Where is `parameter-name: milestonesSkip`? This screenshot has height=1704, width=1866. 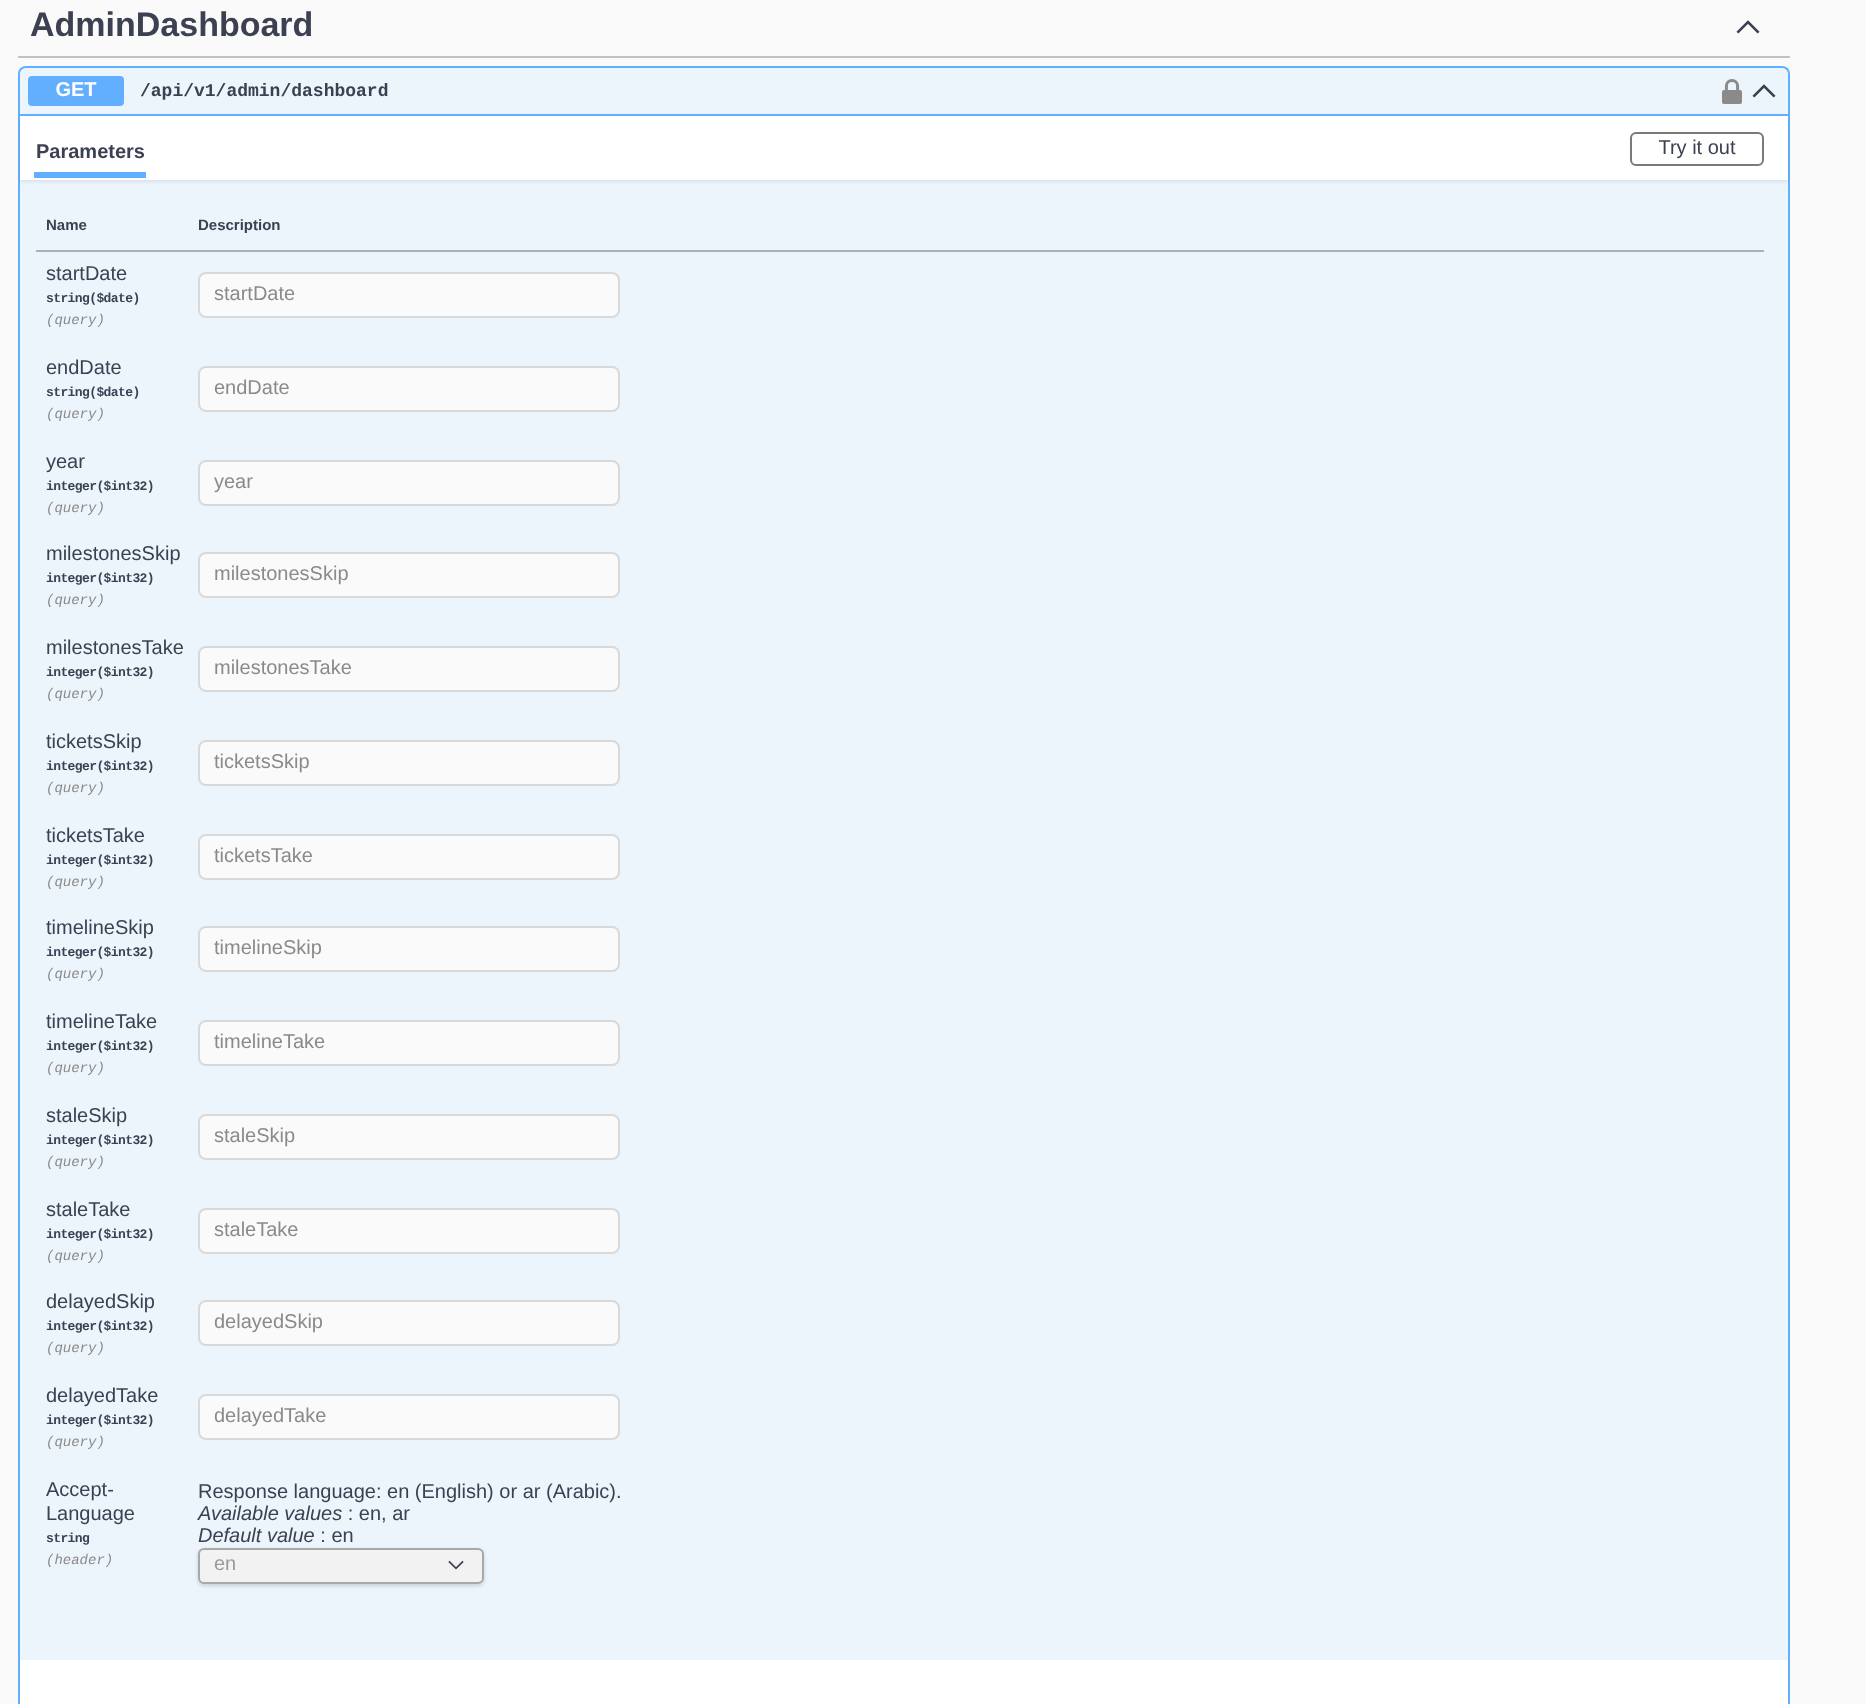 parameter-name: milestonesSkip is located at coordinates (114, 556).